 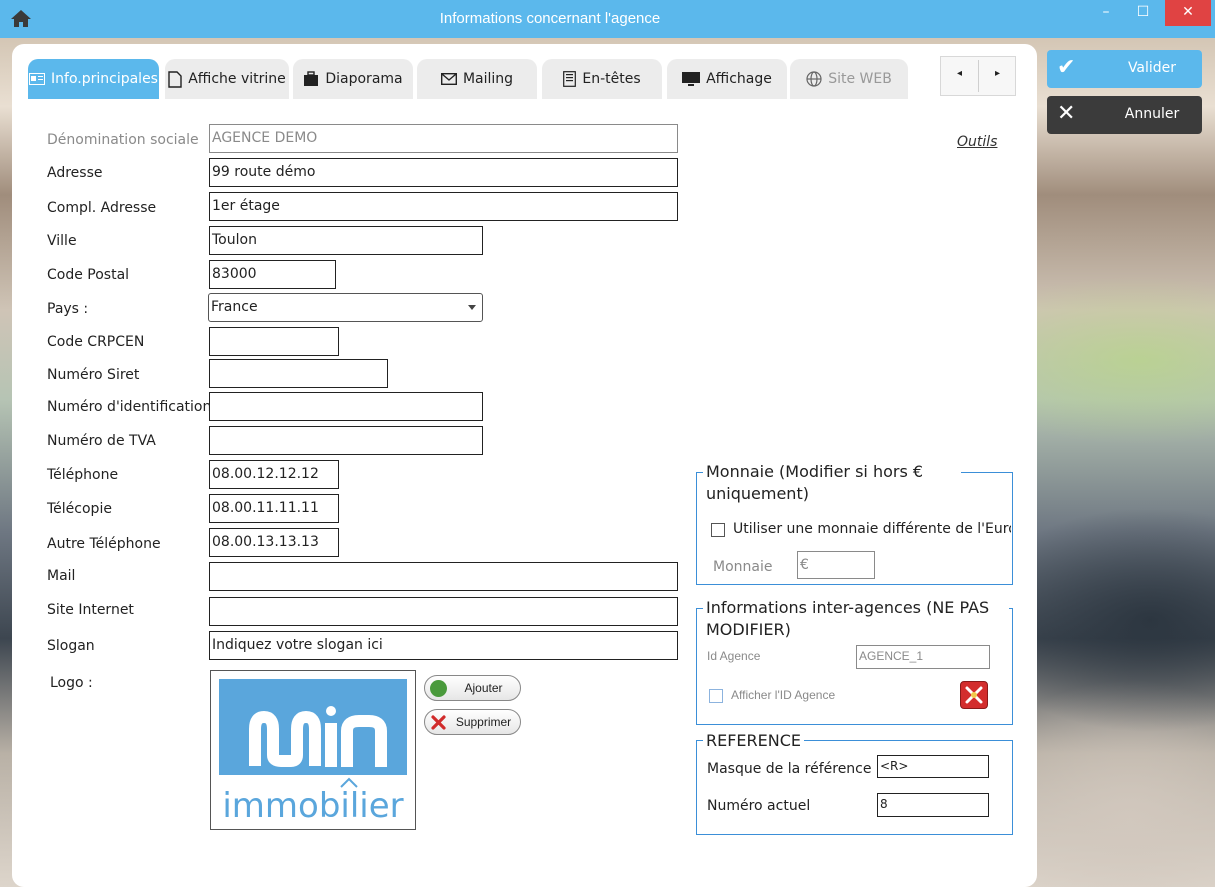 What do you see at coordinates (570, 79) in the screenshot?
I see `header-doc-icon` at bounding box center [570, 79].